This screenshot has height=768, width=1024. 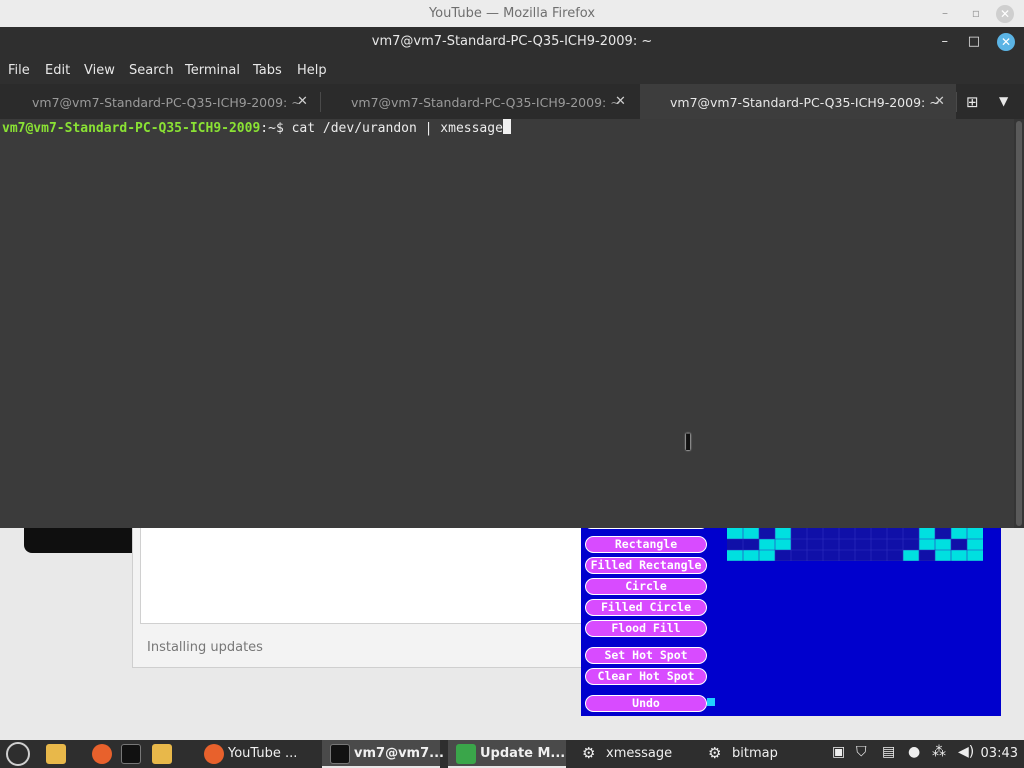 I want to click on new-tab-icon: ⊞, so click(x=972, y=102).